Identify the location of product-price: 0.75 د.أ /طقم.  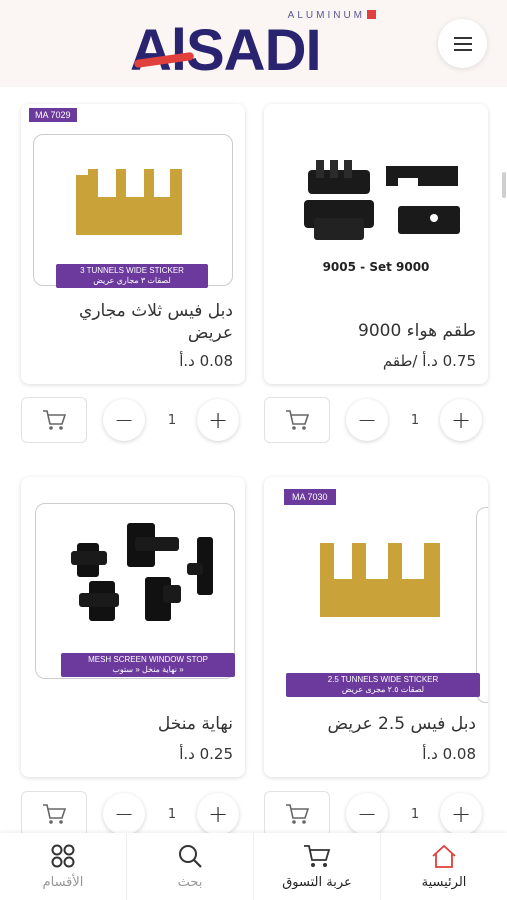
(429, 361).